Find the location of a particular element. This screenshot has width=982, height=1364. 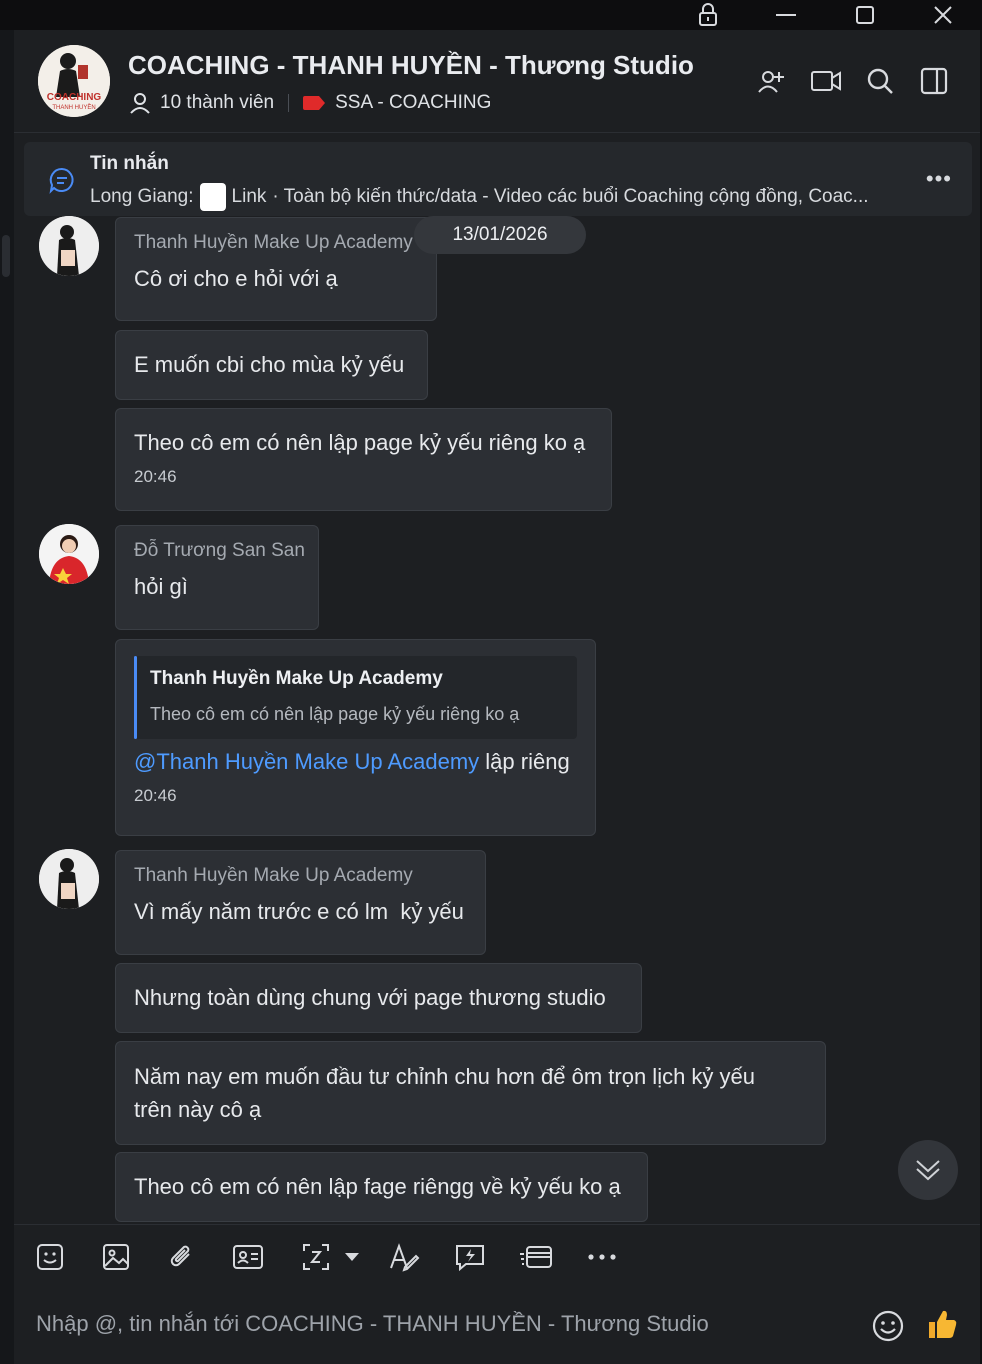

close-icon is located at coordinates (943, 15).